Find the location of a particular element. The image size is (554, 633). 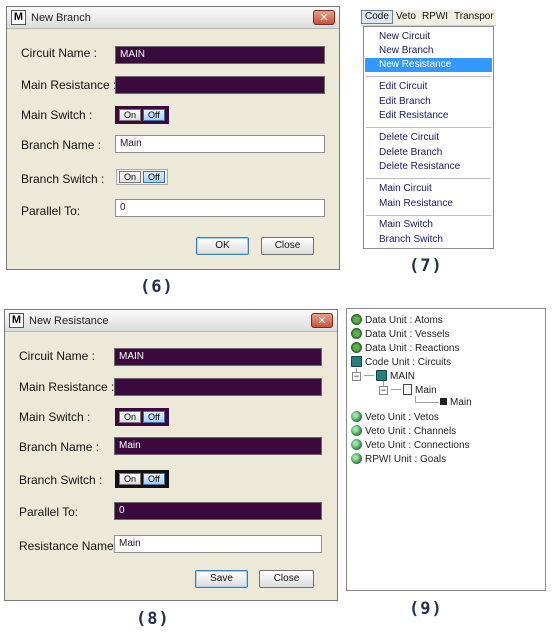

tree-node-veto-vetos: Veto Unit : Vetos is located at coordinates (395, 417).